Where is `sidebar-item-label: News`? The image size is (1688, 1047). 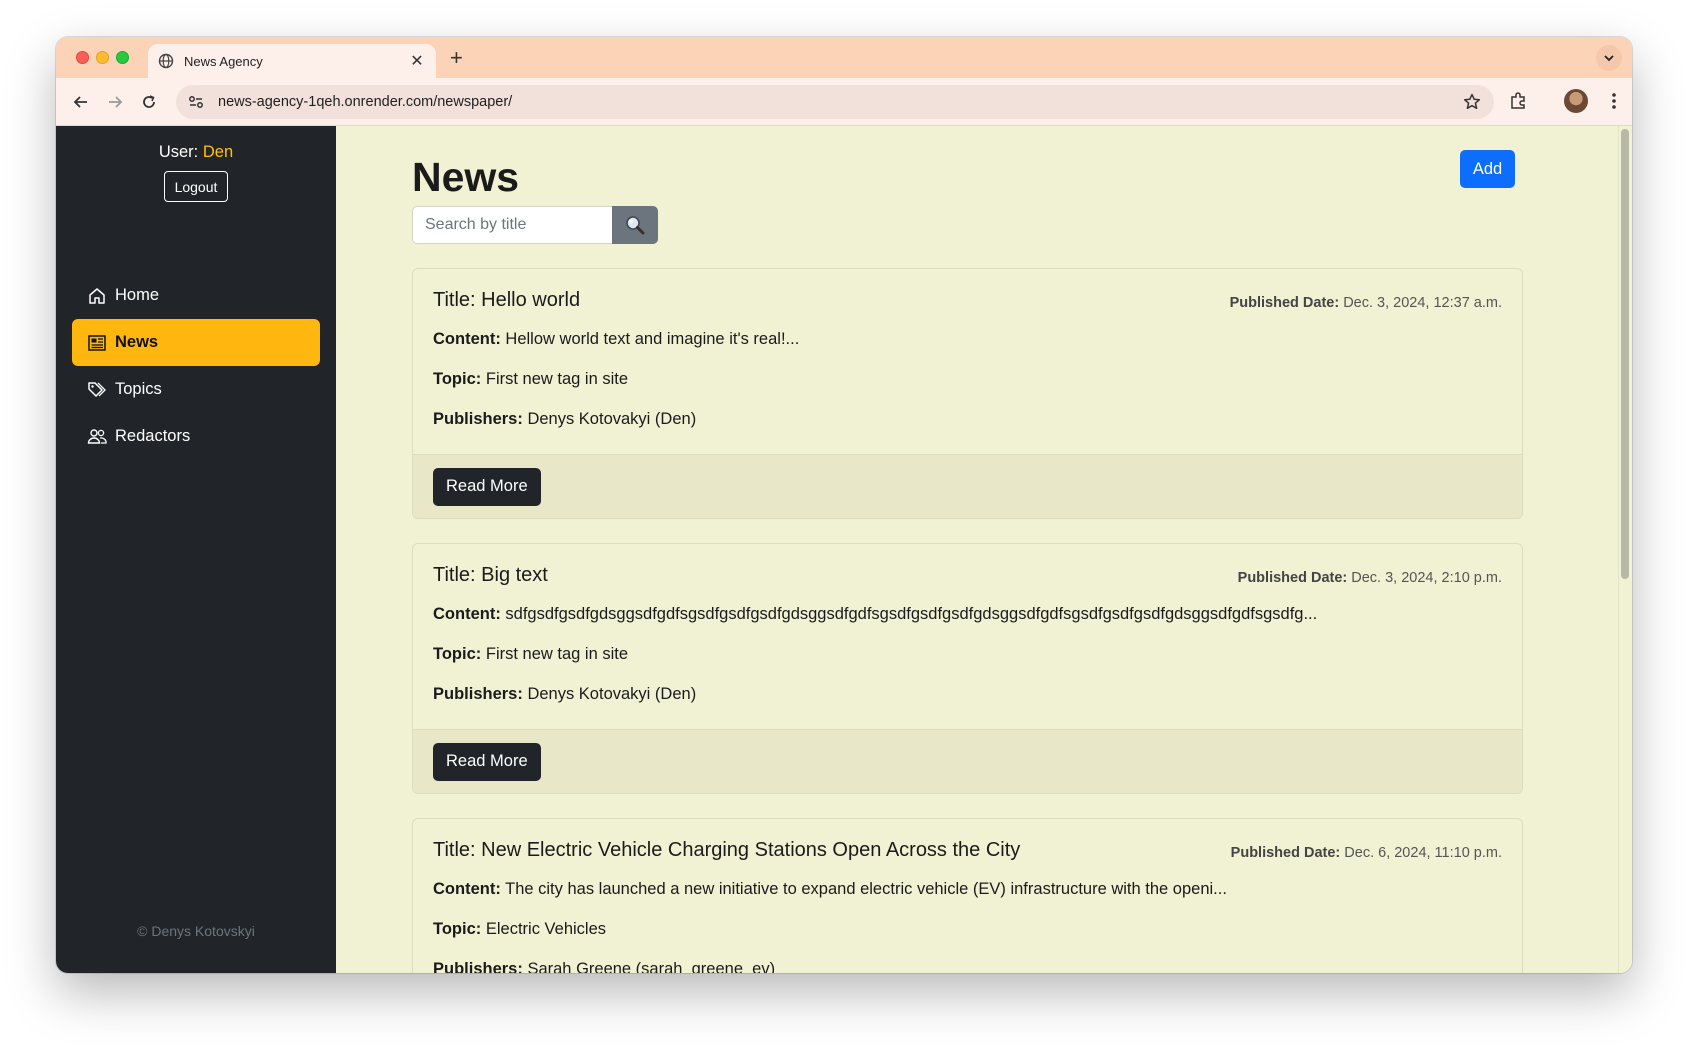 sidebar-item-label: News is located at coordinates (137, 342).